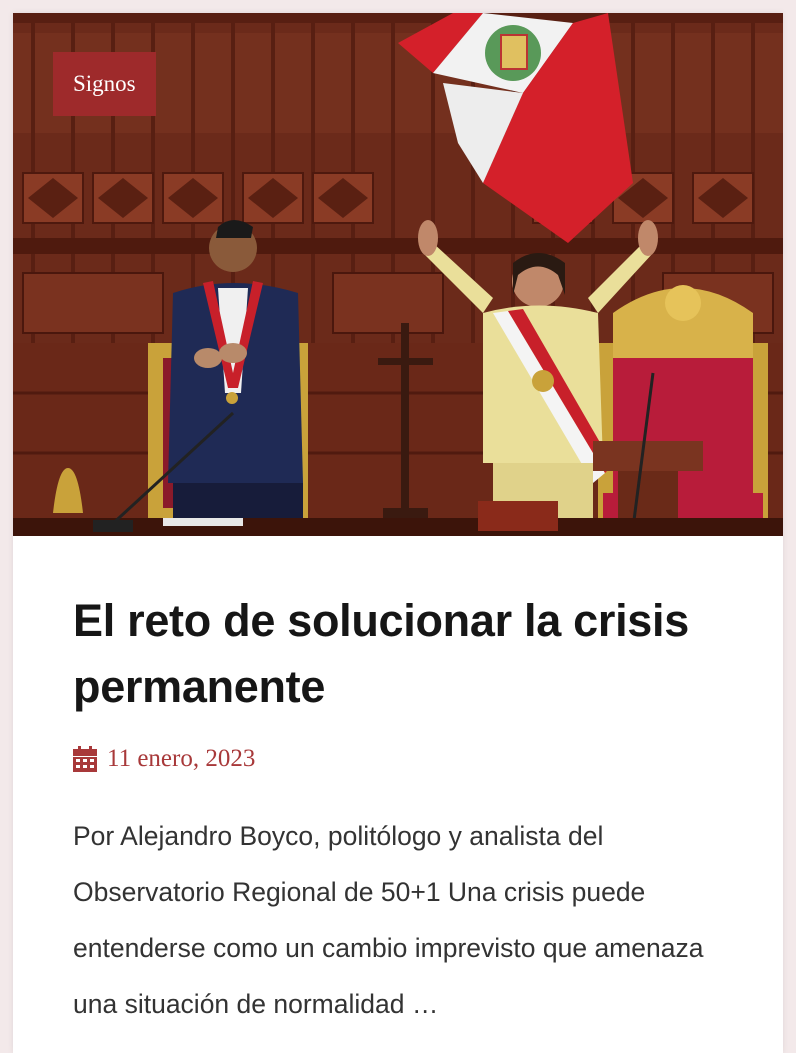  I want to click on calendar-icon, so click(85, 759).